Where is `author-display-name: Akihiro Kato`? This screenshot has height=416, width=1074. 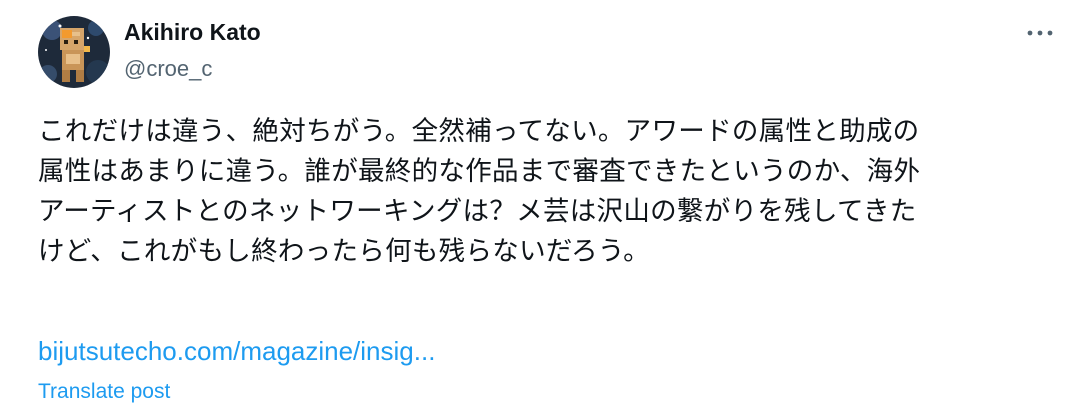 author-display-name: Akihiro Kato is located at coordinates (192, 32).